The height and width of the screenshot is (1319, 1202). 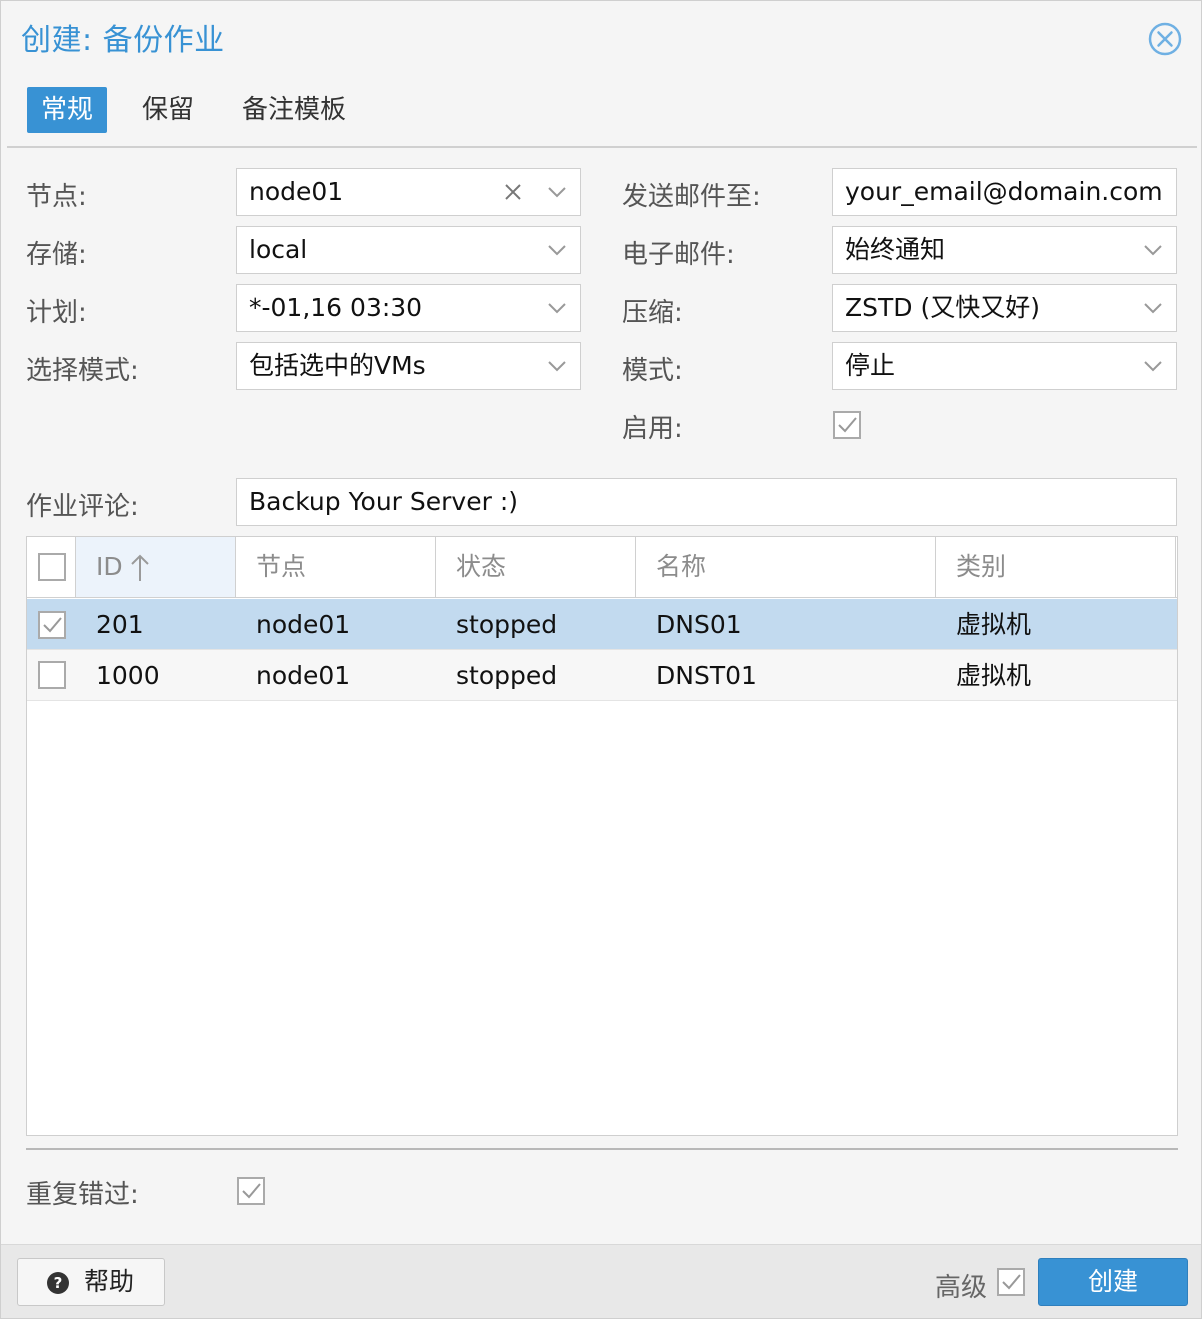 What do you see at coordinates (1004, 366) in the screenshot?
I see `mode-select: 停止` at bounding box center [1004, 366].